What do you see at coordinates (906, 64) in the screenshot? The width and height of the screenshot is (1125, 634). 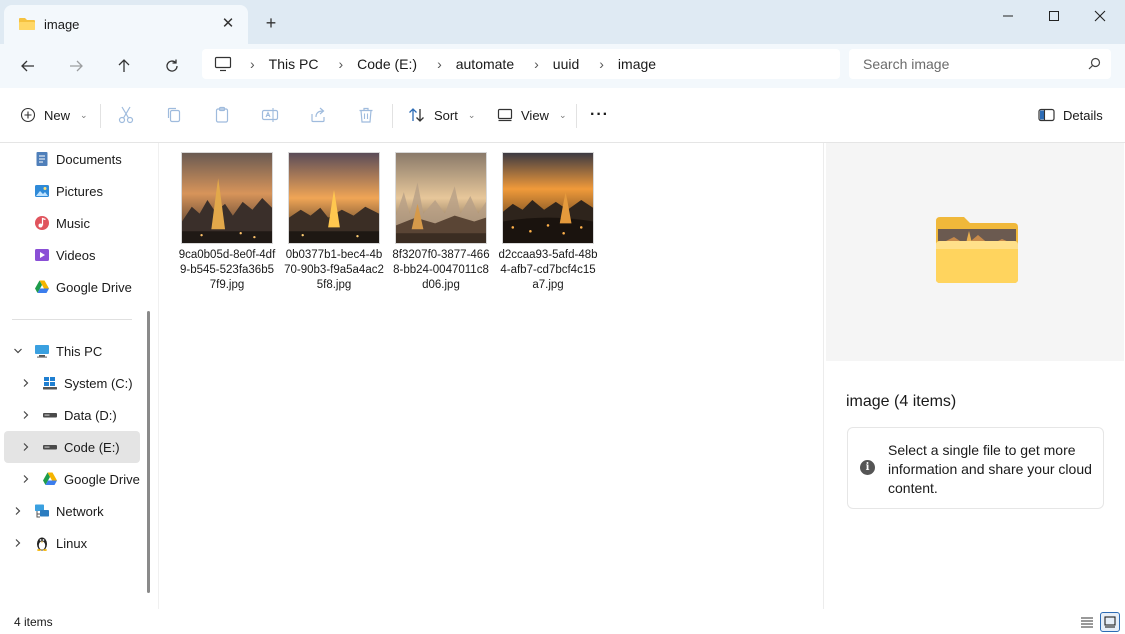 I see `search-placeholder: Search image` at bounding box center [906, 64].